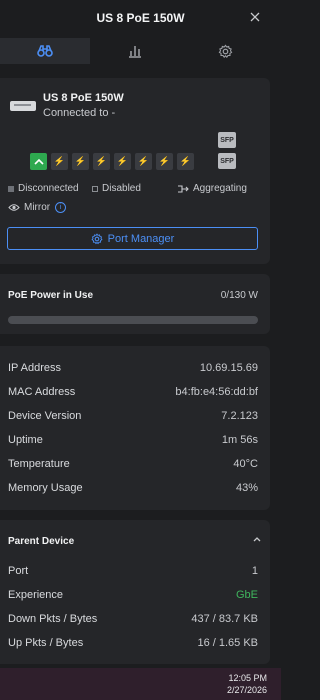 This screenshot has height=700, width=320. Describe the element at coordinates (36, 595) in the screenshot. I see `parent-key: Experience` at that location.